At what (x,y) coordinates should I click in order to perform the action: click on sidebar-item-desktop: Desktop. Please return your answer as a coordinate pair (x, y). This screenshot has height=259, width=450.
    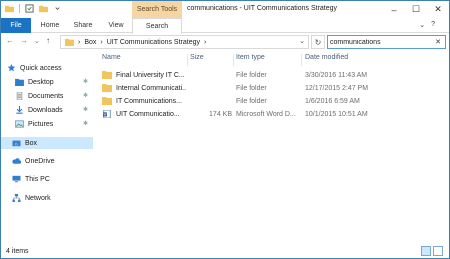
    Looking at the image, I should click on (34, 82).